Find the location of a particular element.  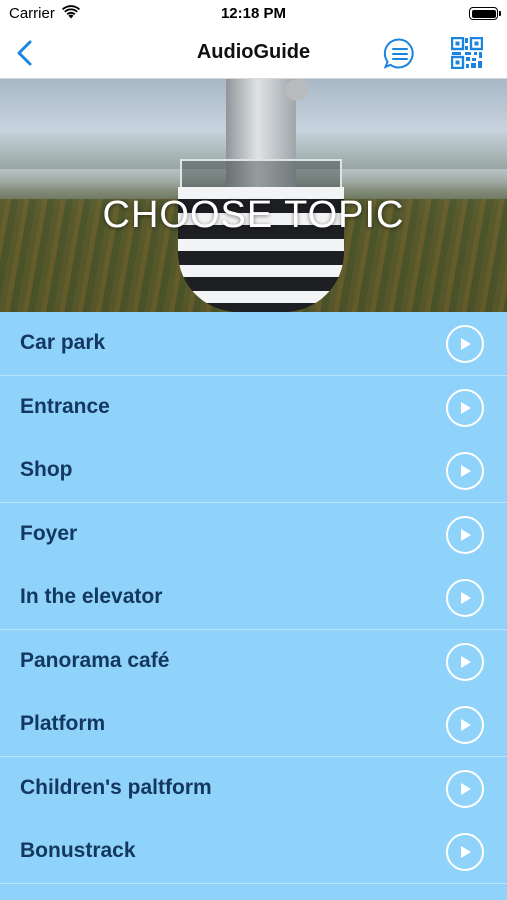

topic-row: Entrance is located at coordinates (253, 407).